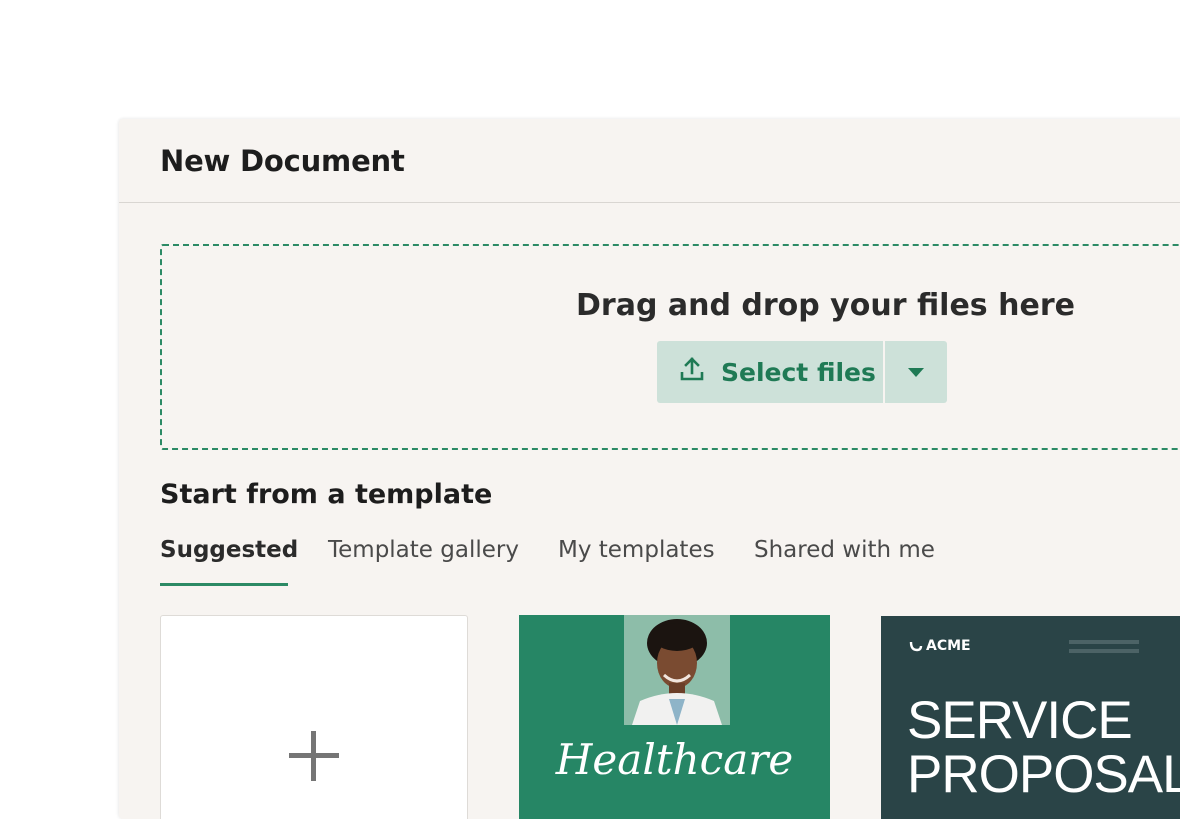 This screenshot has width=1180, height=819. I want to click on service-proposal-template-card: ACME SERVICE PROPOSAL, so click(1030, 717).